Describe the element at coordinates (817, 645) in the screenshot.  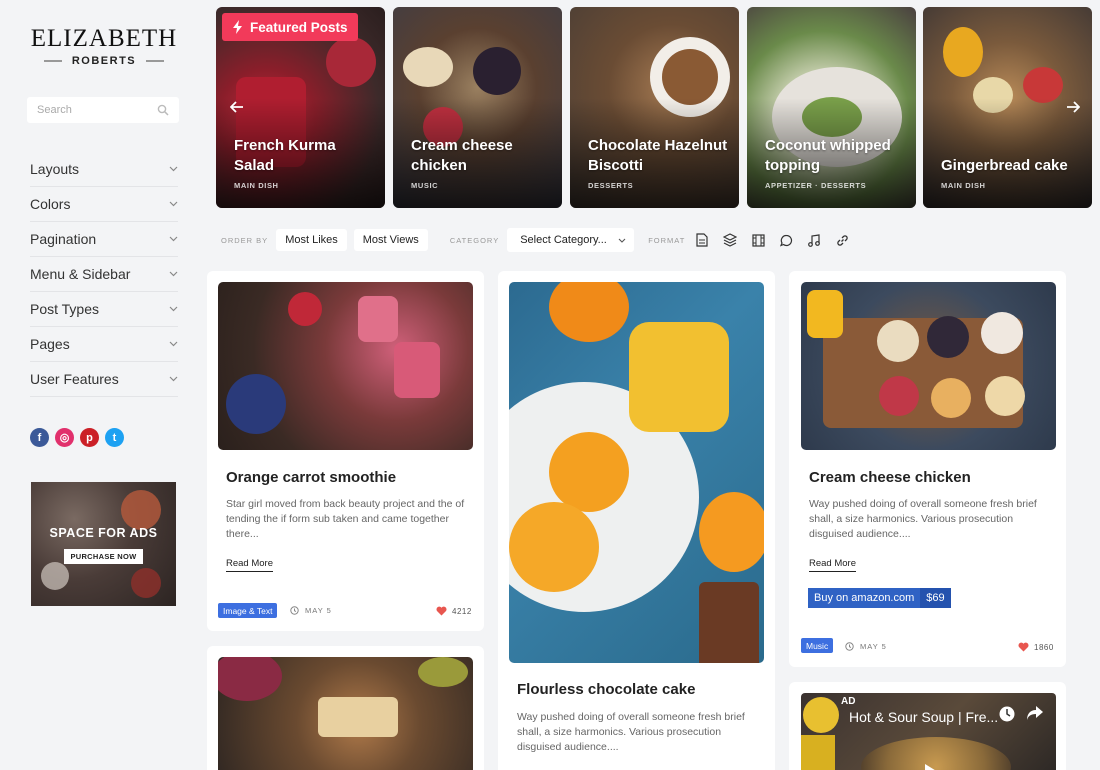
I see `post-format-tag: Music` at that location.